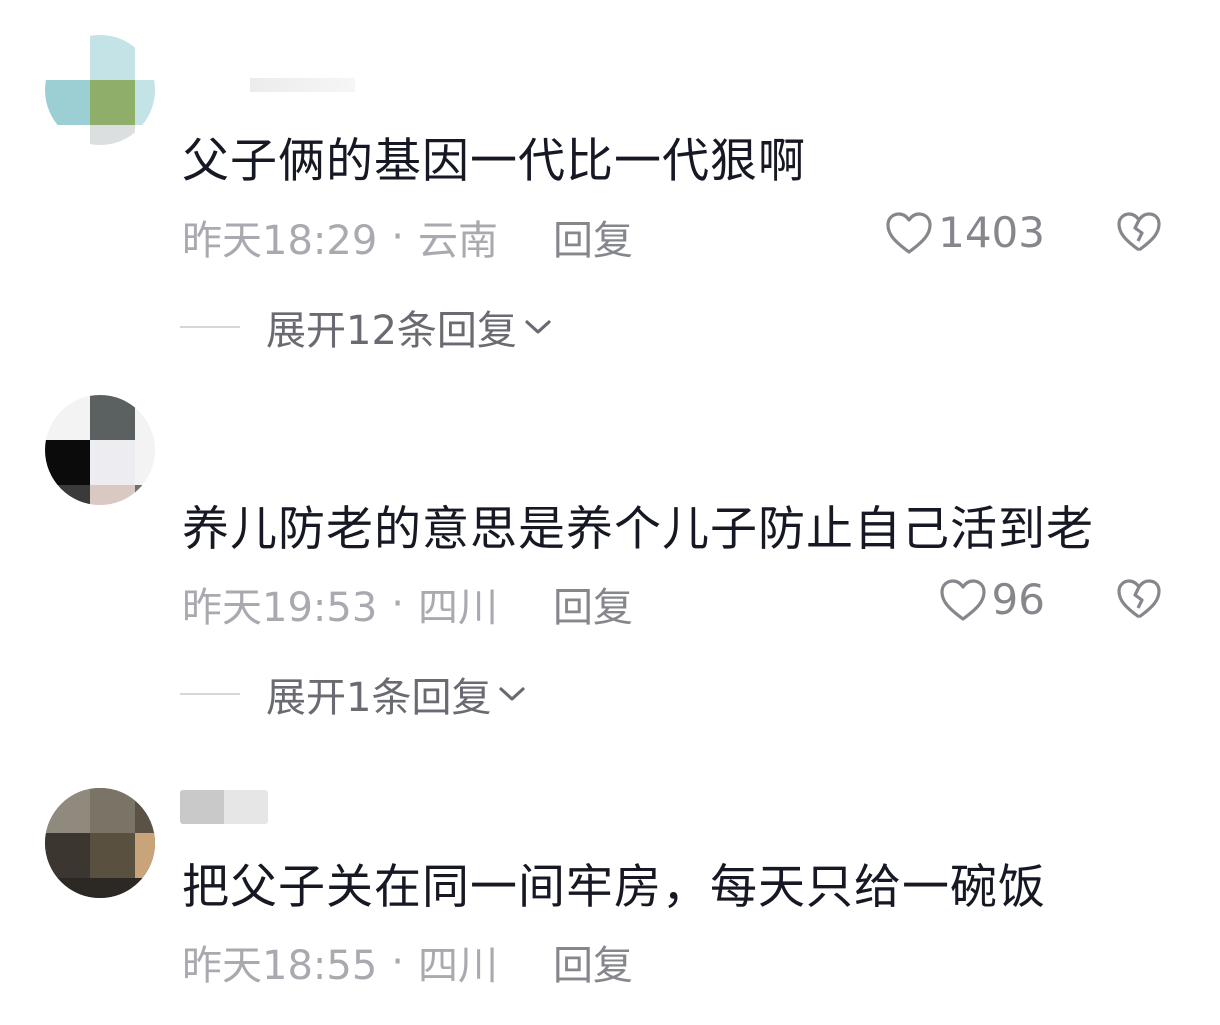  I want to click on comment-text: 父子俩的基因一代比一代狠啊, so click(494, 161).